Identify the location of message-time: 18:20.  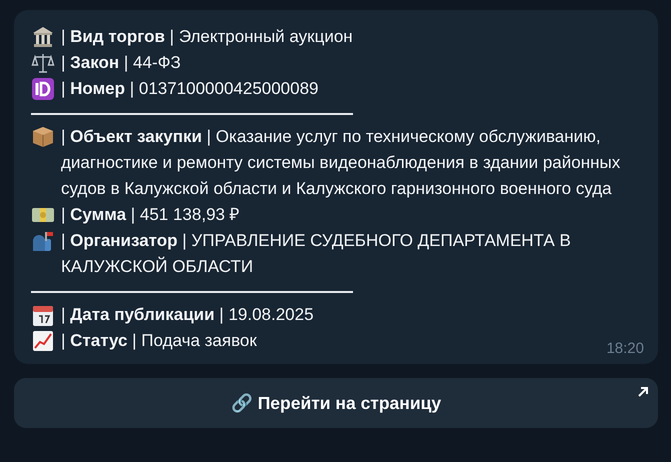
(625, 348).